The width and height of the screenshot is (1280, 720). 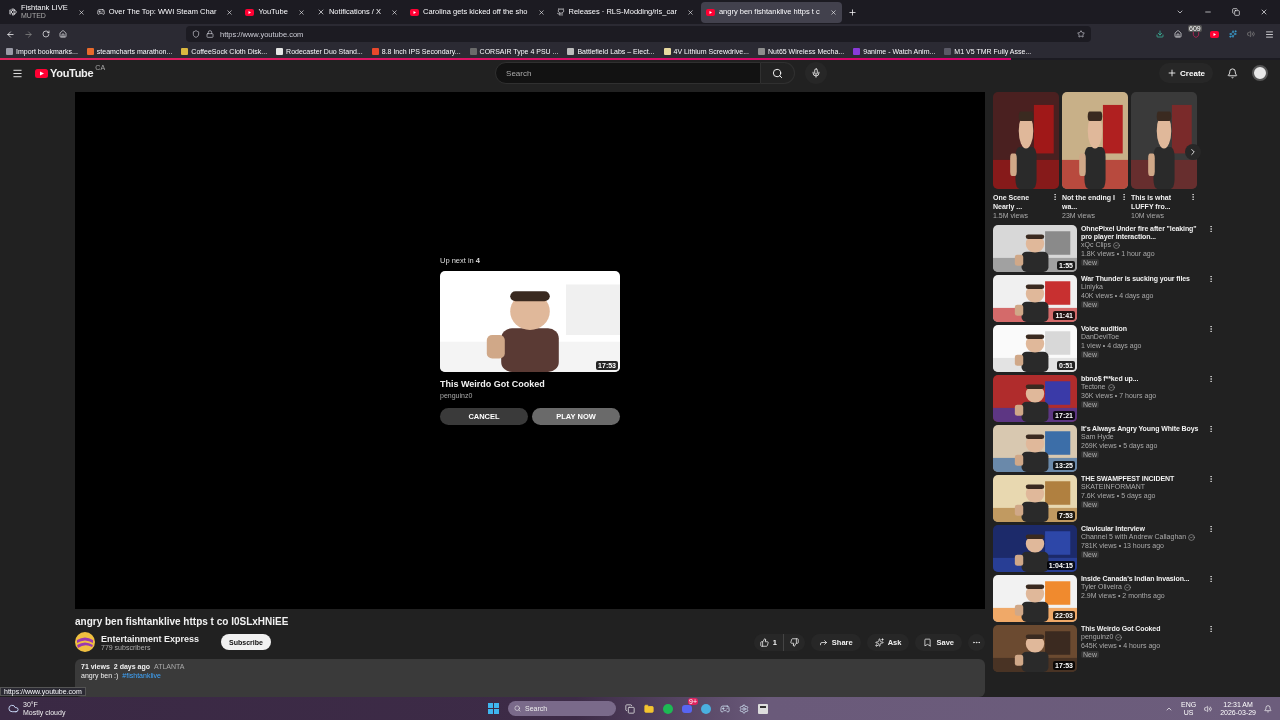 I want to click on plus-icon, so click(x=1172, y=73).